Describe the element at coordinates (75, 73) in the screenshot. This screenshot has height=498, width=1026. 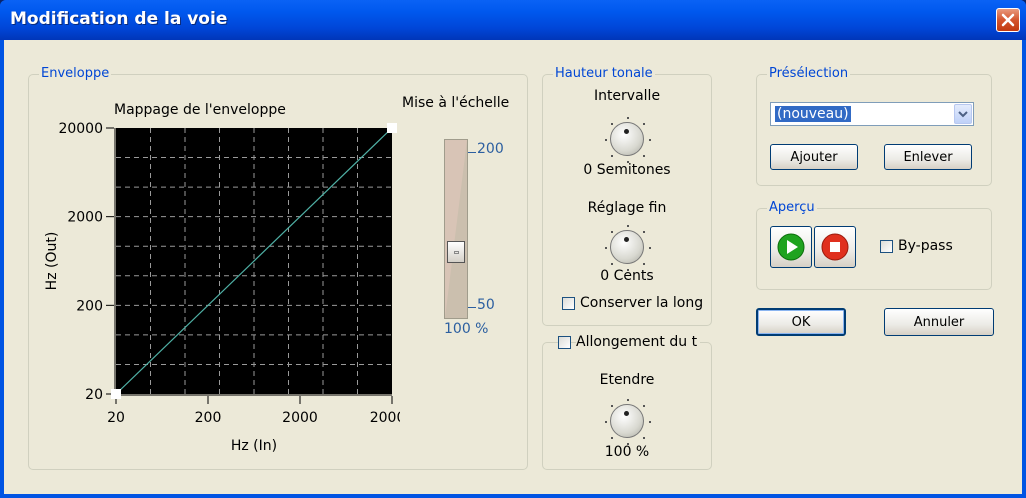
I see `envelope-group-label: Enveloppe` at that location.